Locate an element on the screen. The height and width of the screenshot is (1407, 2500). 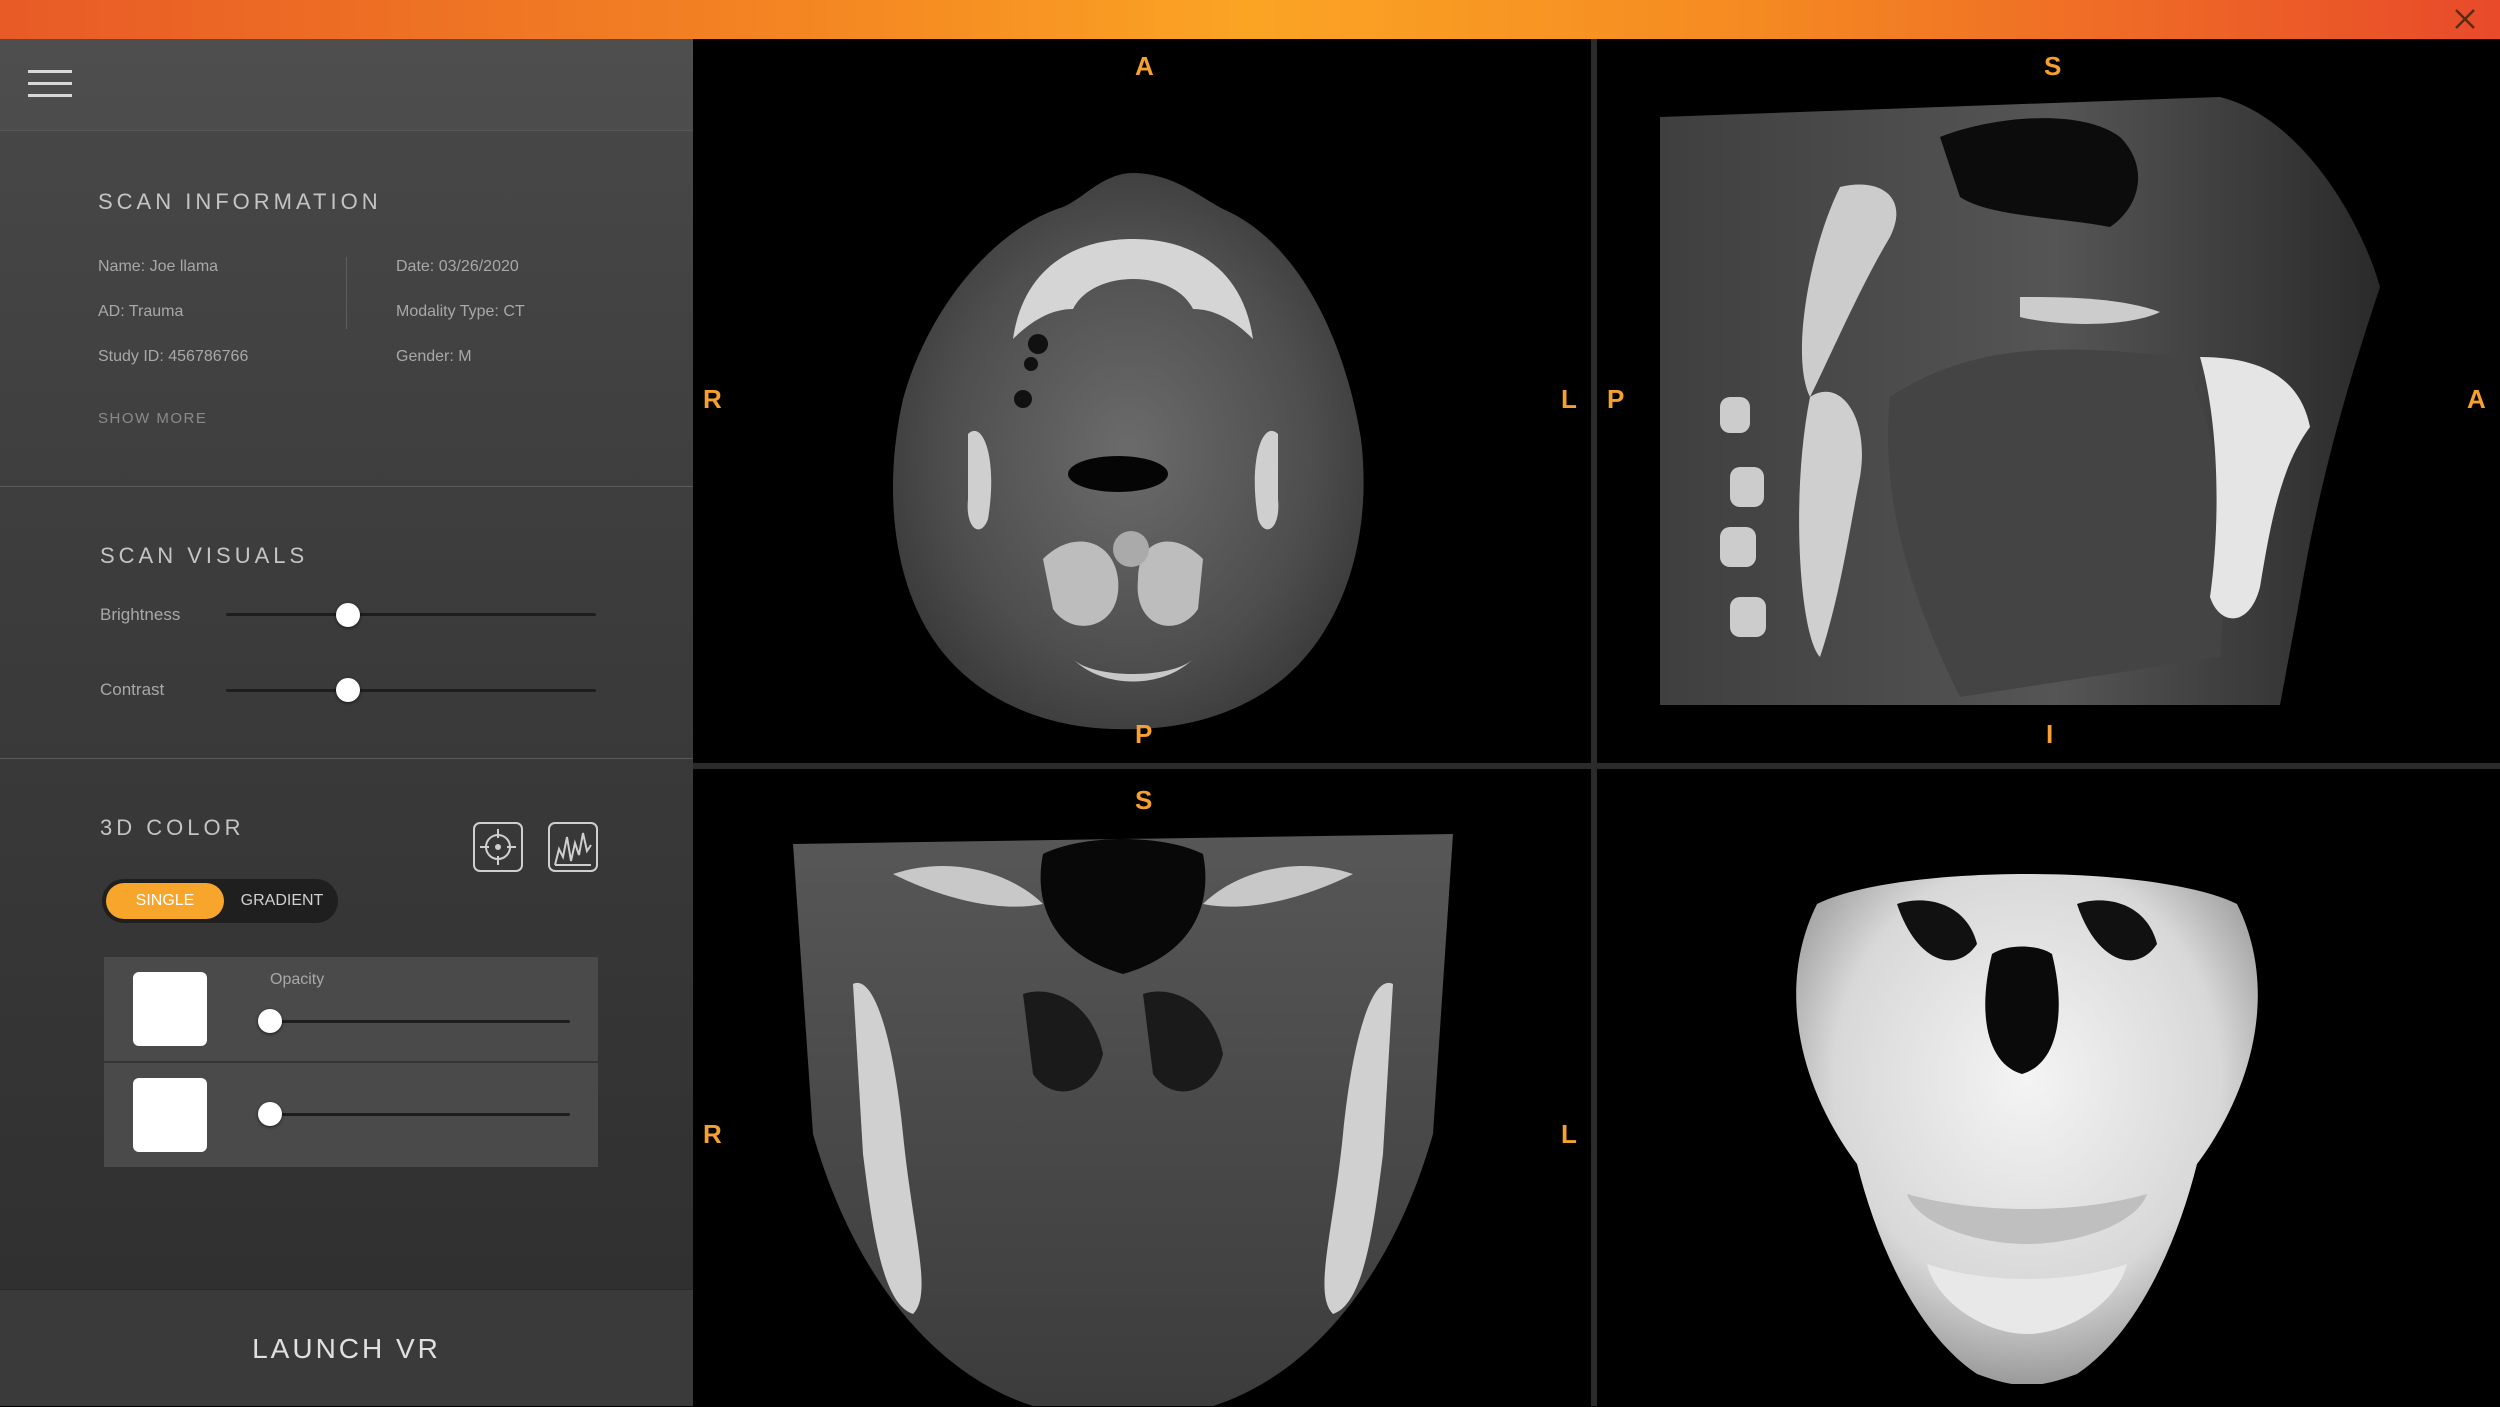
show-more-link: SHOW MORE is located at coordinates (152, 418).